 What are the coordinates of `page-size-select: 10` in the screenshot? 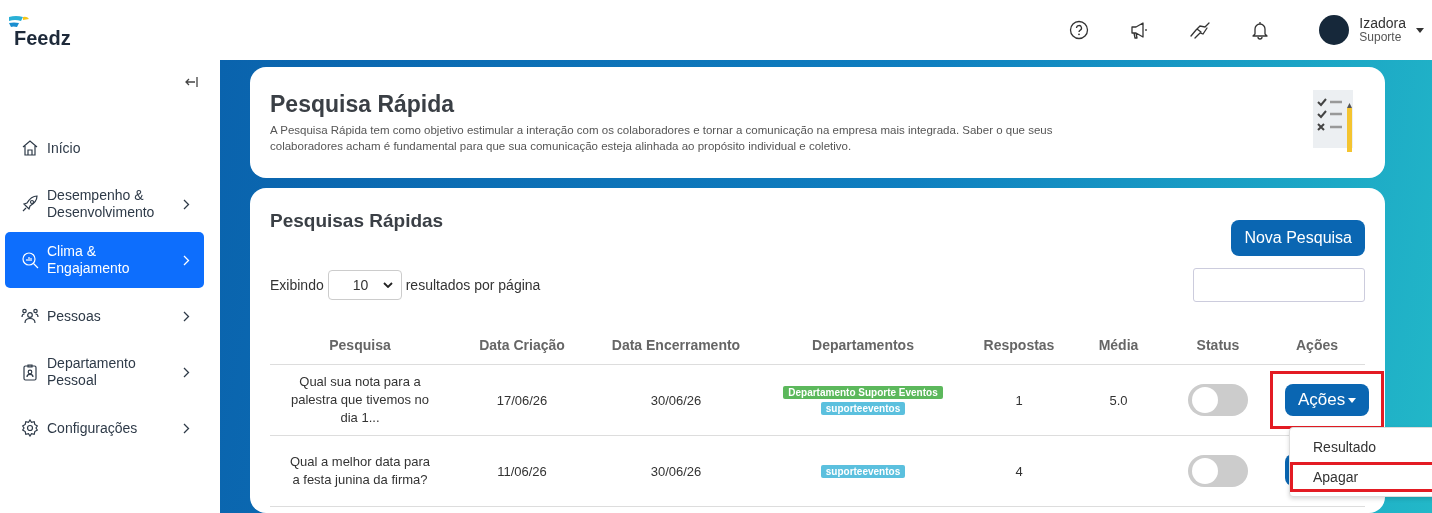 It's located at (364, 285).